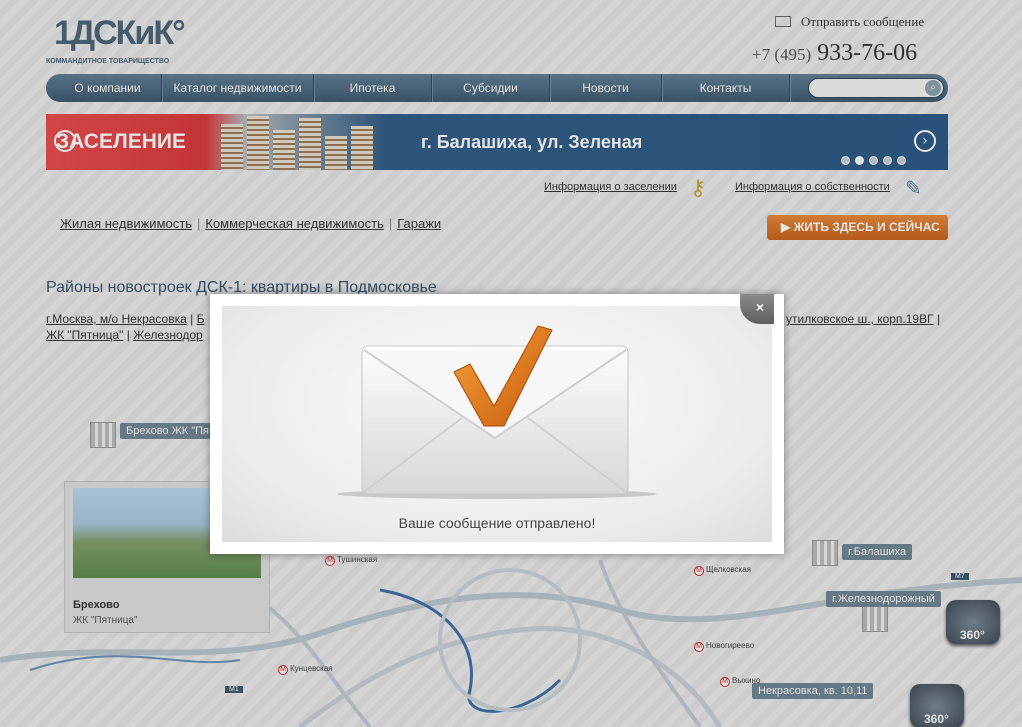 The width and height of the screenshot is (1022, 727). Describe the element at coordinates (497, 523) in the screenshot. I see `dialog-message: Ваше сообщение отправлено!` at that location.